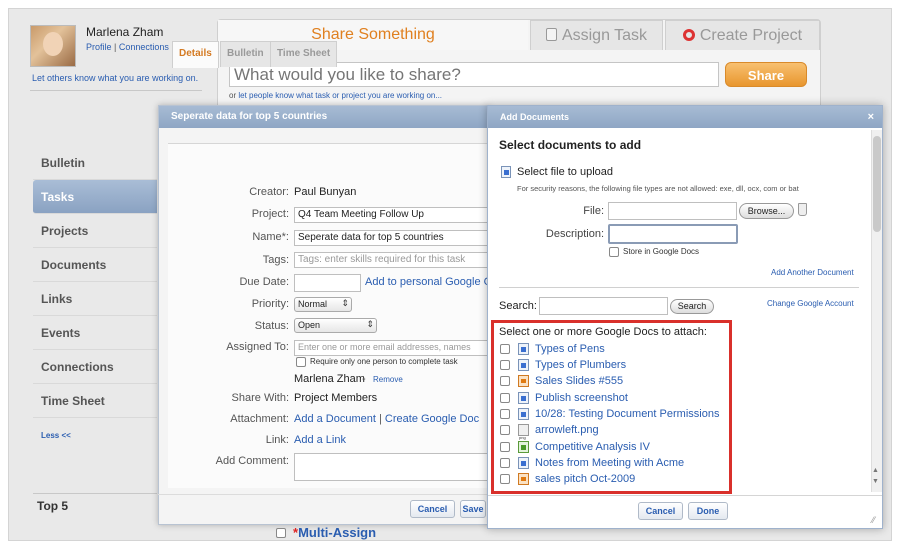  I want to click on sidebar-item-connections: Connections, so click(95, 367).